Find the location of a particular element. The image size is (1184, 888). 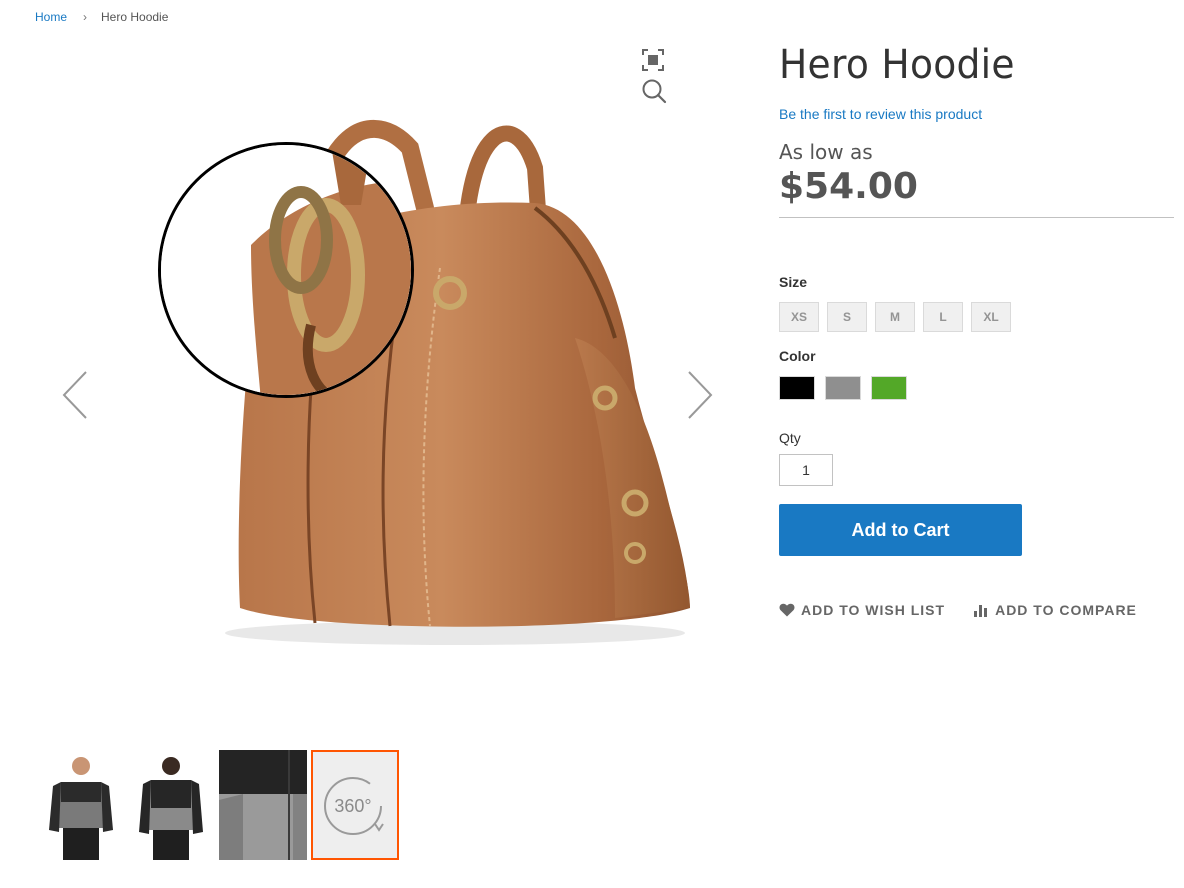

size-swatch-xl: XL is located at coordinates (991, 317).